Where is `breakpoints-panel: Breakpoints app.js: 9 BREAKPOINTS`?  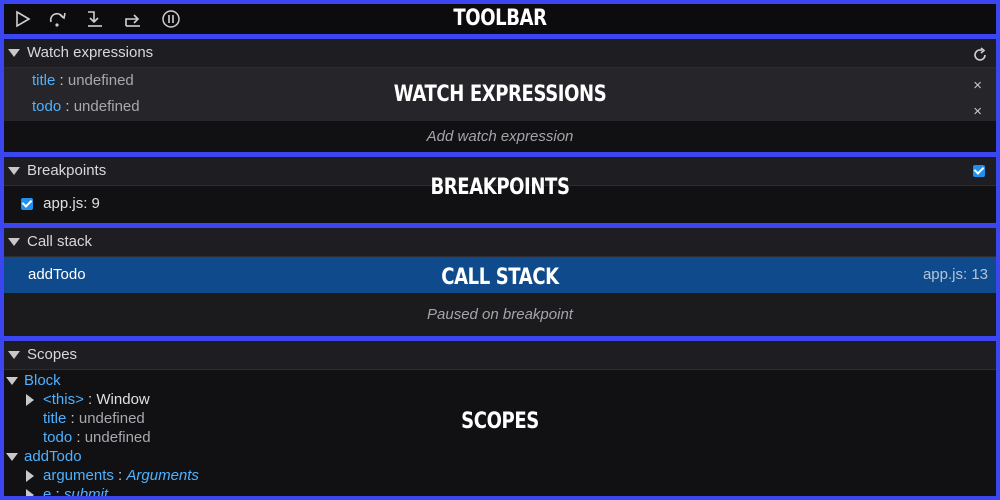 breakpoints-panel: Breakpoints app.js: 9 BREAKPOINTS is located at coordinates (500, 190).